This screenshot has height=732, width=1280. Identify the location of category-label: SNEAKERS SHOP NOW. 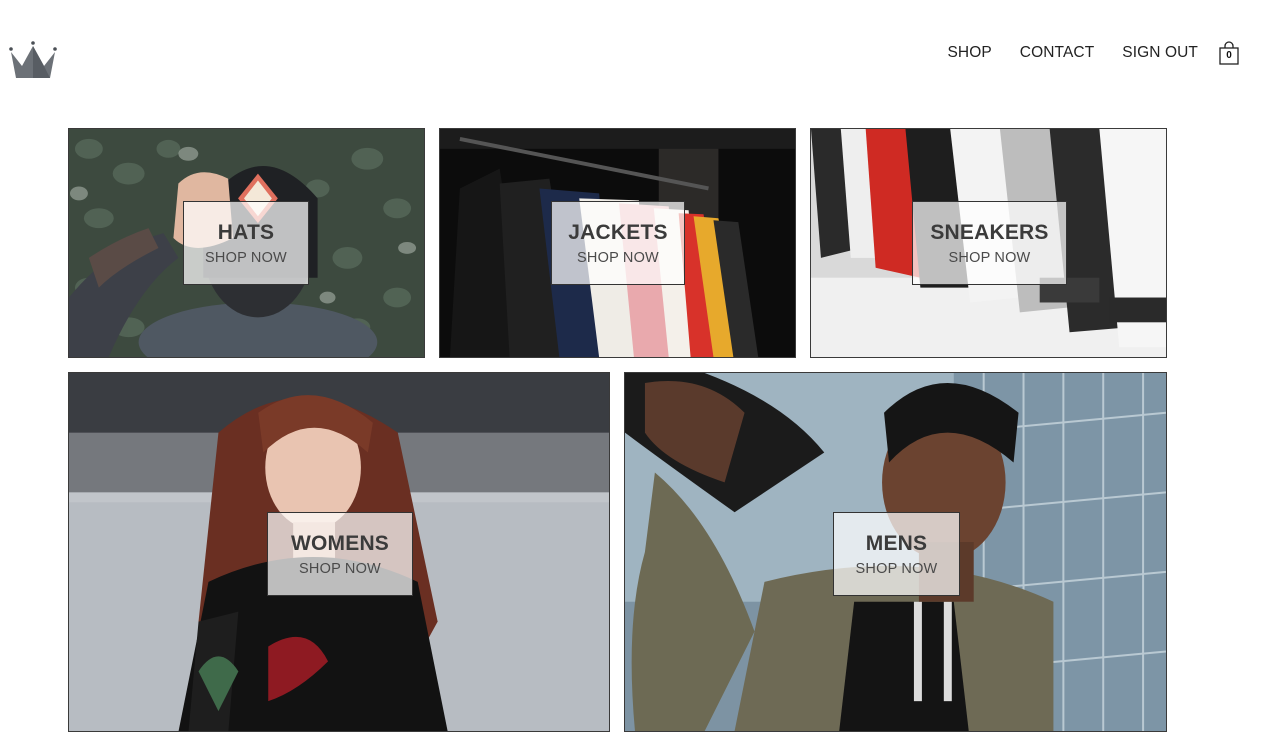
(989, 243).